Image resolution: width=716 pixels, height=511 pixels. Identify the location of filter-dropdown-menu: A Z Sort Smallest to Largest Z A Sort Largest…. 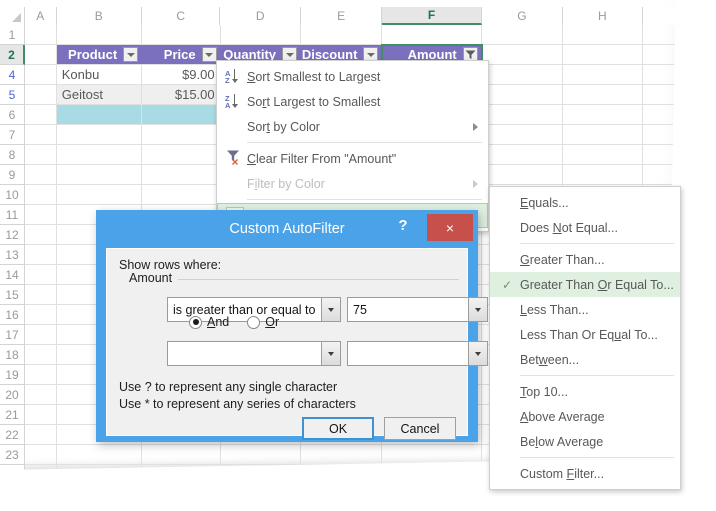
(352, 146).